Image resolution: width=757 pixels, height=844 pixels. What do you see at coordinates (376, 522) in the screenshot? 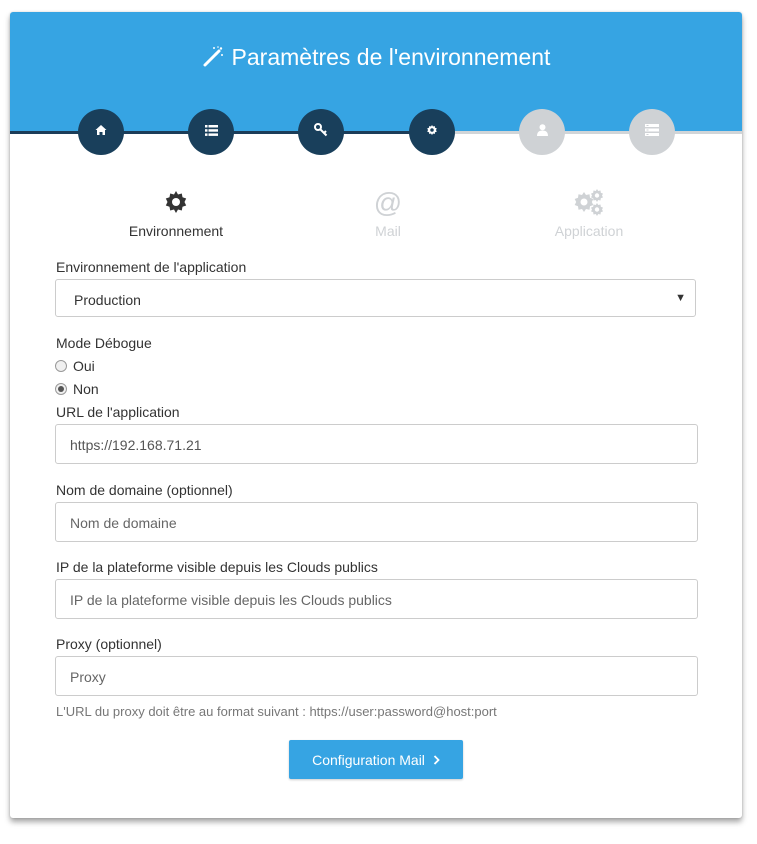
I see `domain-input: Nom de domaine` at bounding box center [376, 522].